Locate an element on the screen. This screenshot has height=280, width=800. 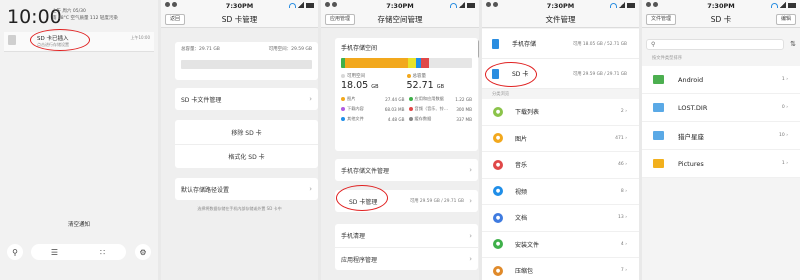
format-sd-button: 格式化 SD 卡 is located at coordinates (246, 156).